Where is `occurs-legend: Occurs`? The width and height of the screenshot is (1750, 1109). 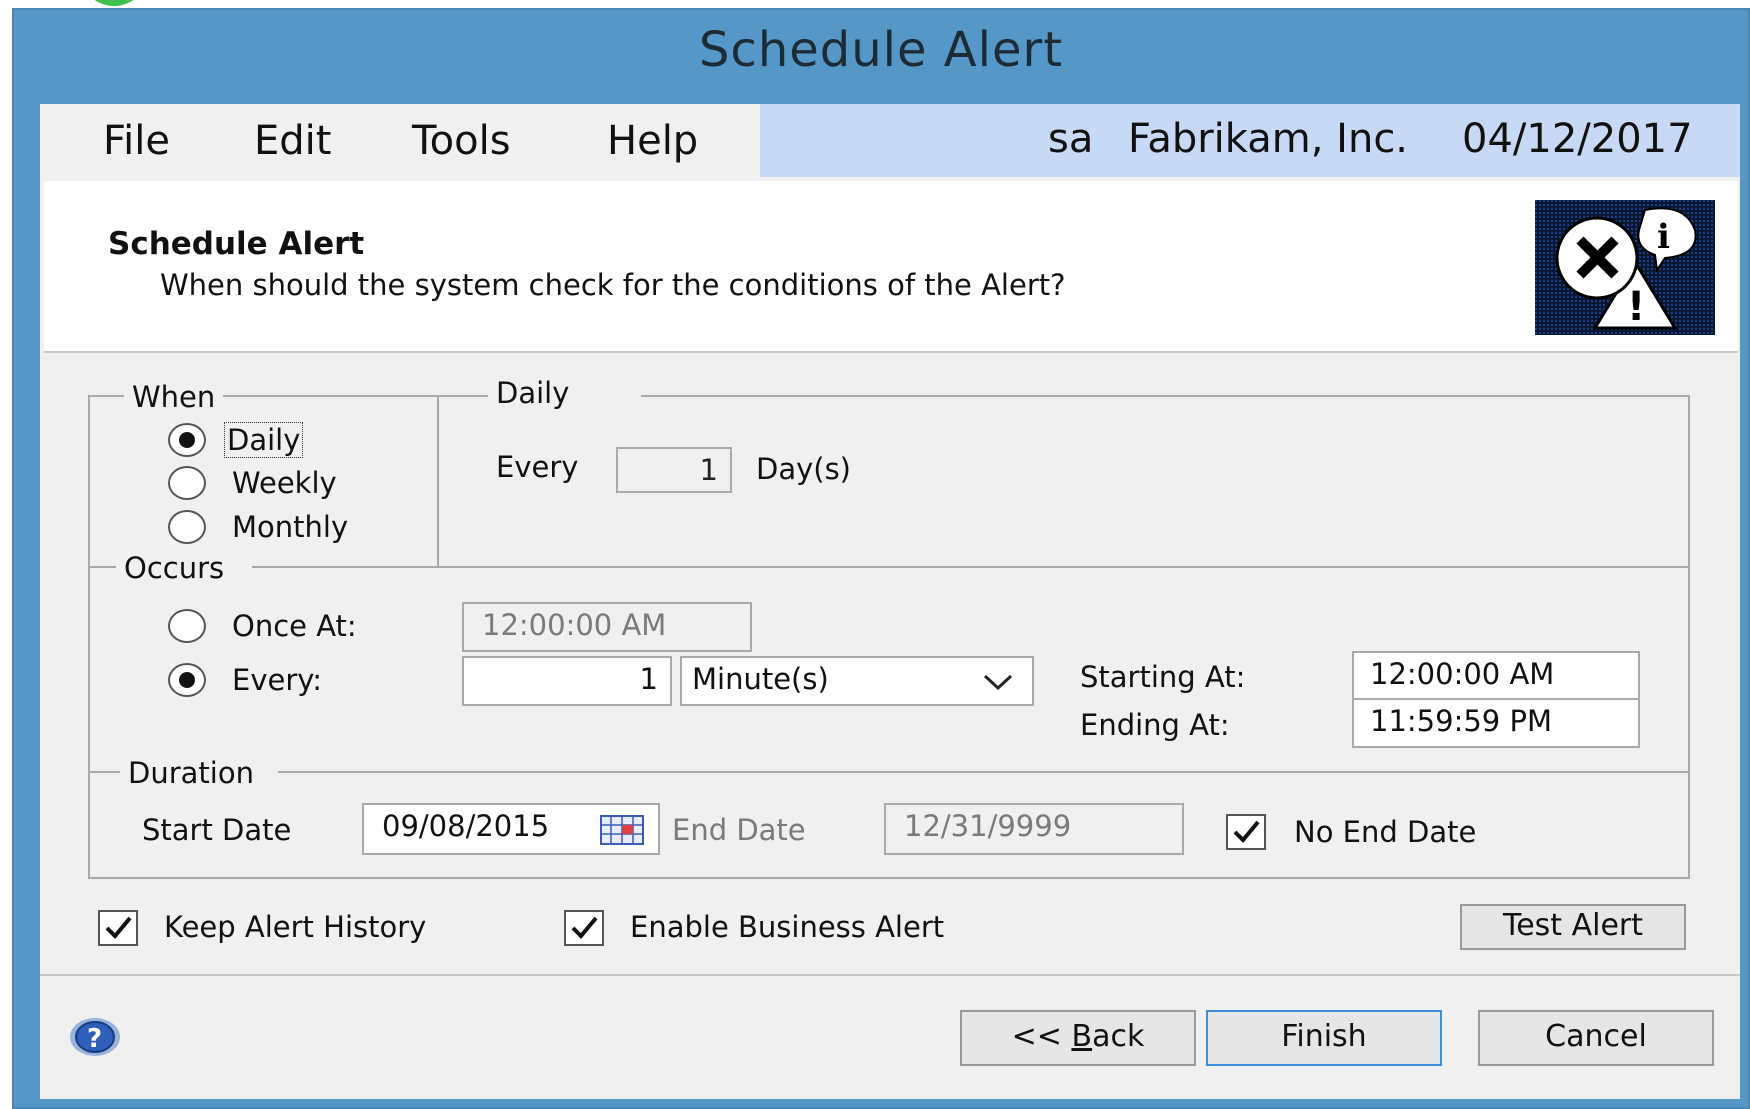
occurs-legend: Occurs is located at coordinates (184, 568).